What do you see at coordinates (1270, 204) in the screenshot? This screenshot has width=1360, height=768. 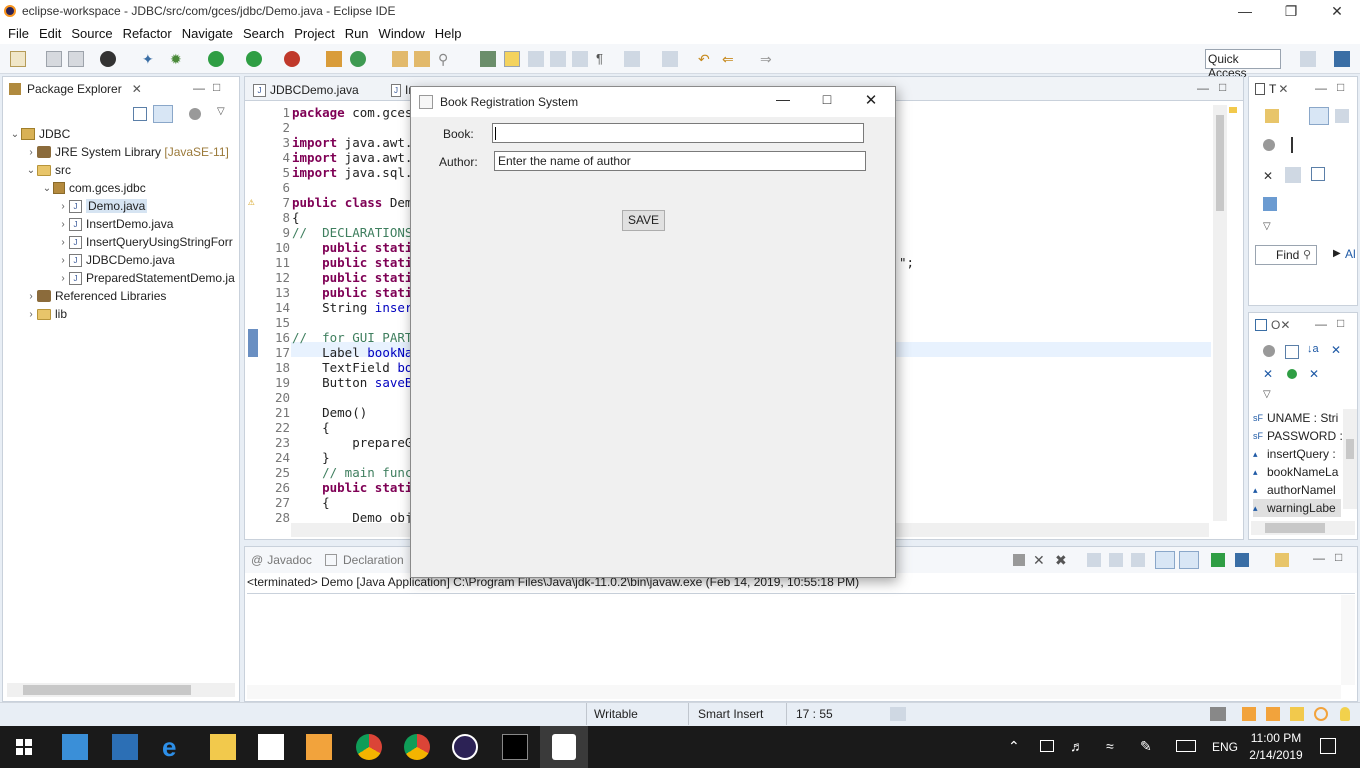 I see `activate-icon` at bounding box center [1270, 204].